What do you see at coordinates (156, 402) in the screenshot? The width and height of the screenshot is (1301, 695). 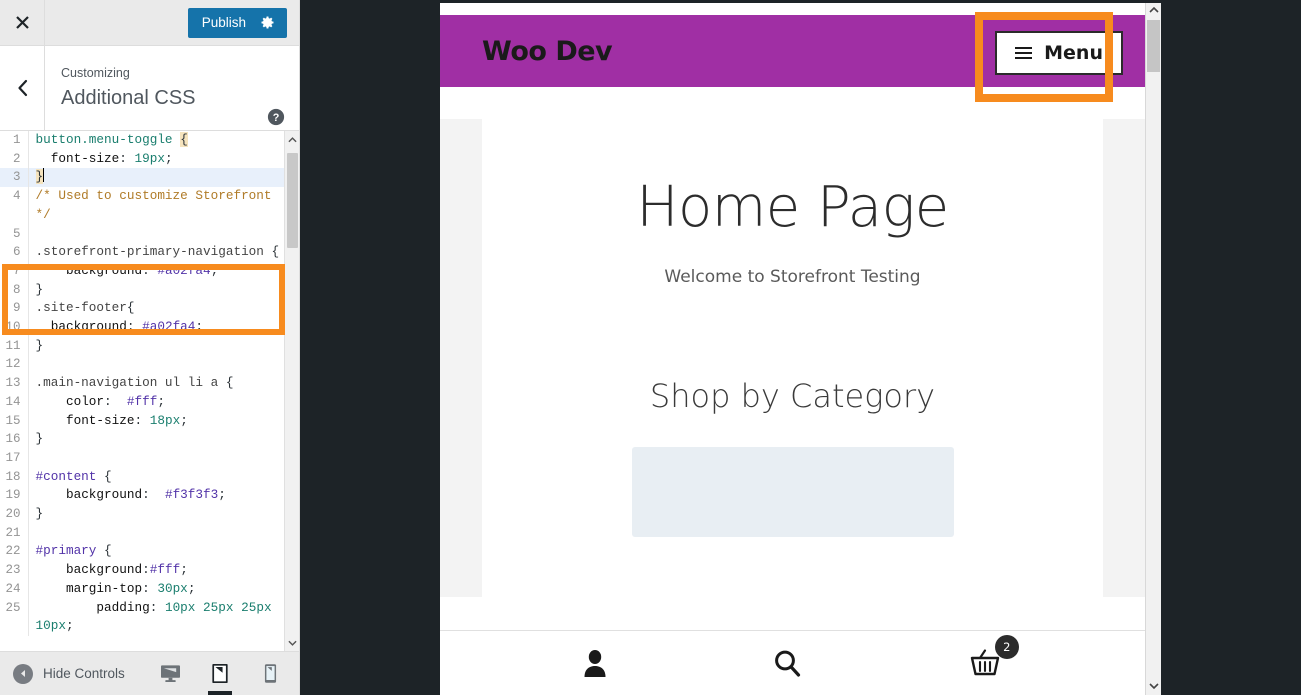 I see `line-content: color: #fff;` at bounding box center [156, 402].